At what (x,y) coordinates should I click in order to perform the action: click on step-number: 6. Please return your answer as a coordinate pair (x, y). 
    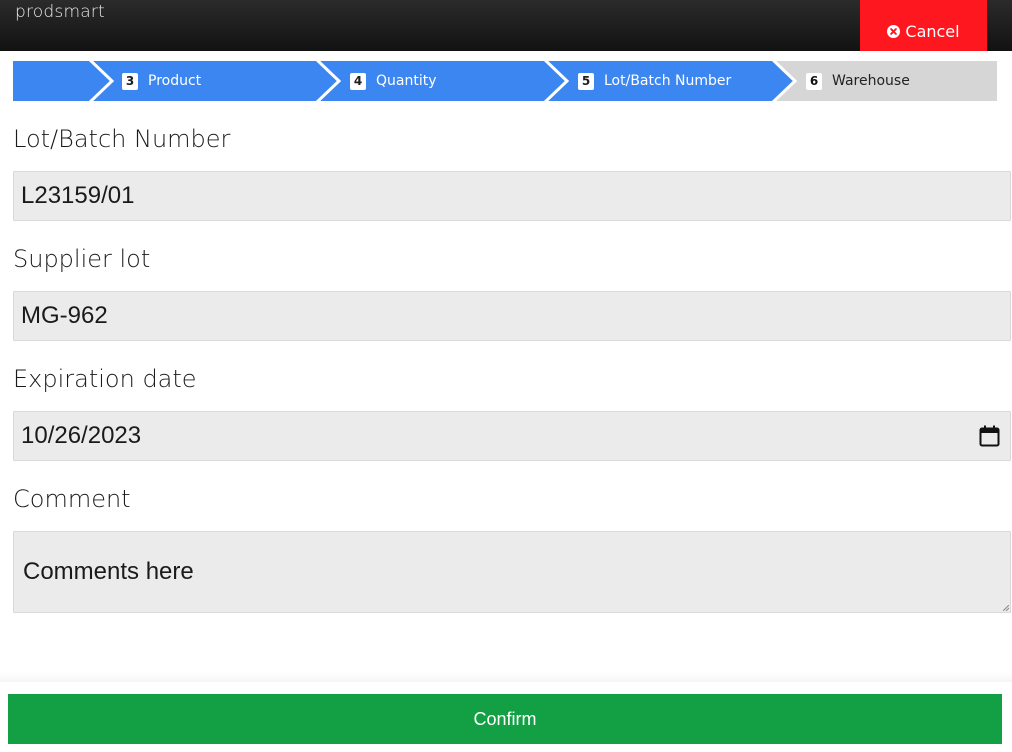
    Looking at the image, I should click on (814, 81).